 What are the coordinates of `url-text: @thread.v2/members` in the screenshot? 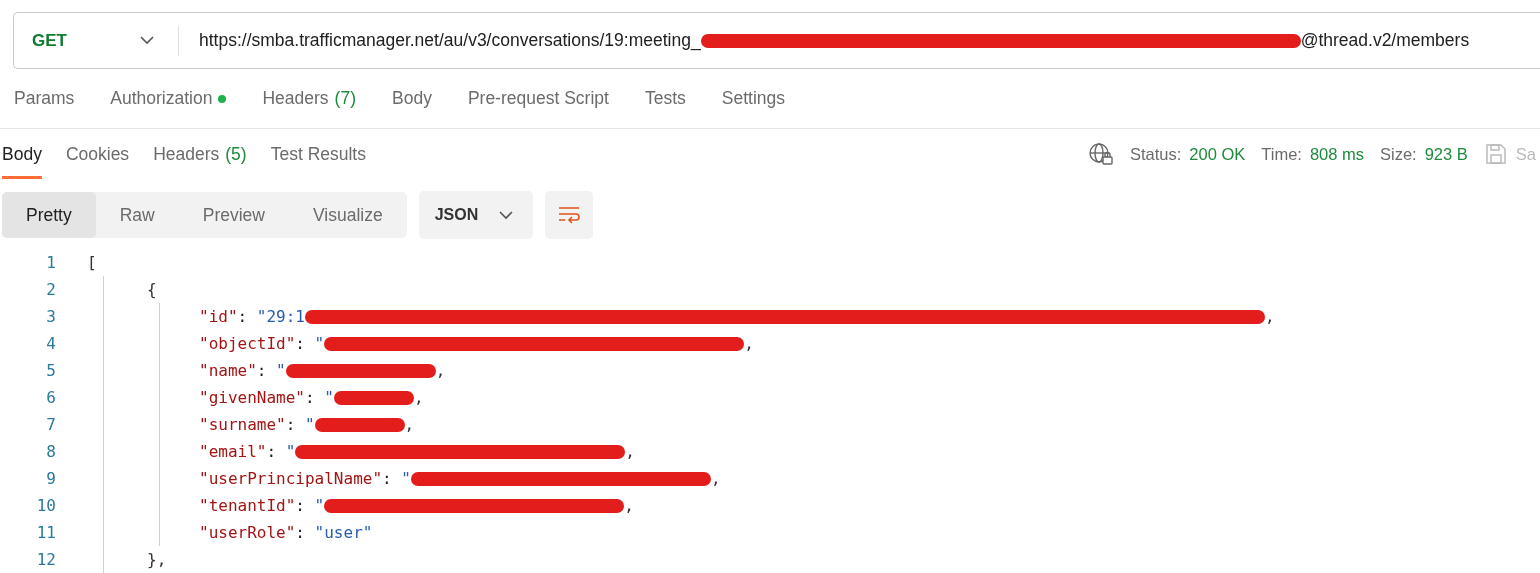 It's located at (1385, 40).